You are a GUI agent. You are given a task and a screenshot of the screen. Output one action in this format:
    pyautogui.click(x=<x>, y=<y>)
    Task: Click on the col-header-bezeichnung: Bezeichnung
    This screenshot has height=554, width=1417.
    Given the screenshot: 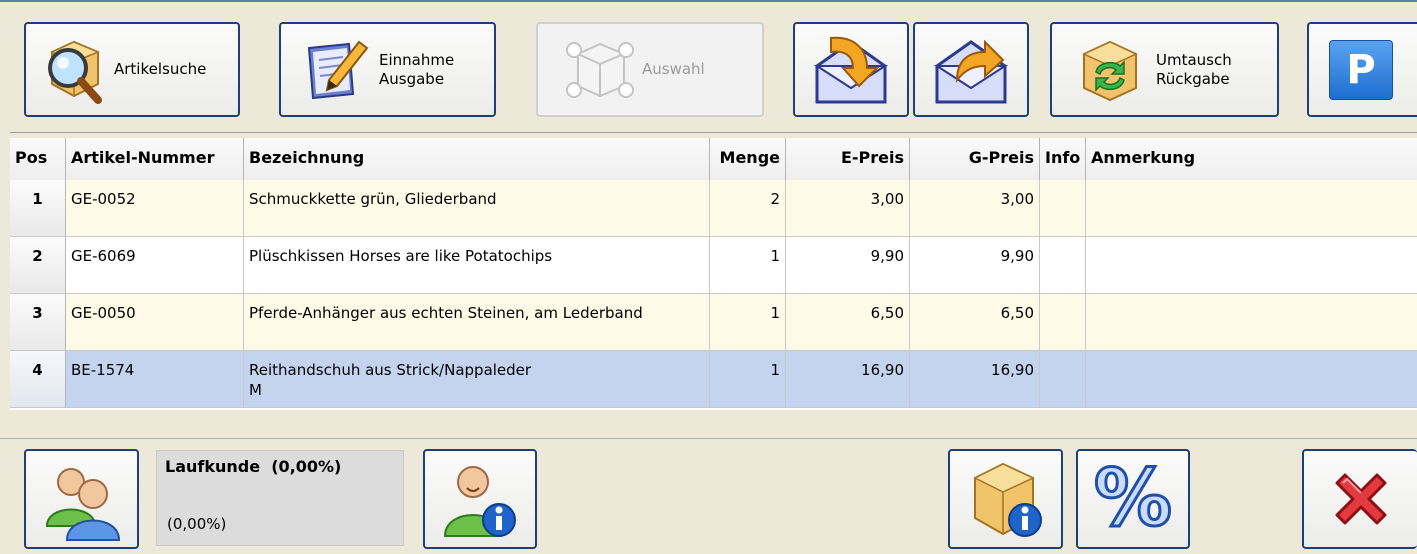 What is the action you would take?
    pyautogui.click(x=477, y=159)
    